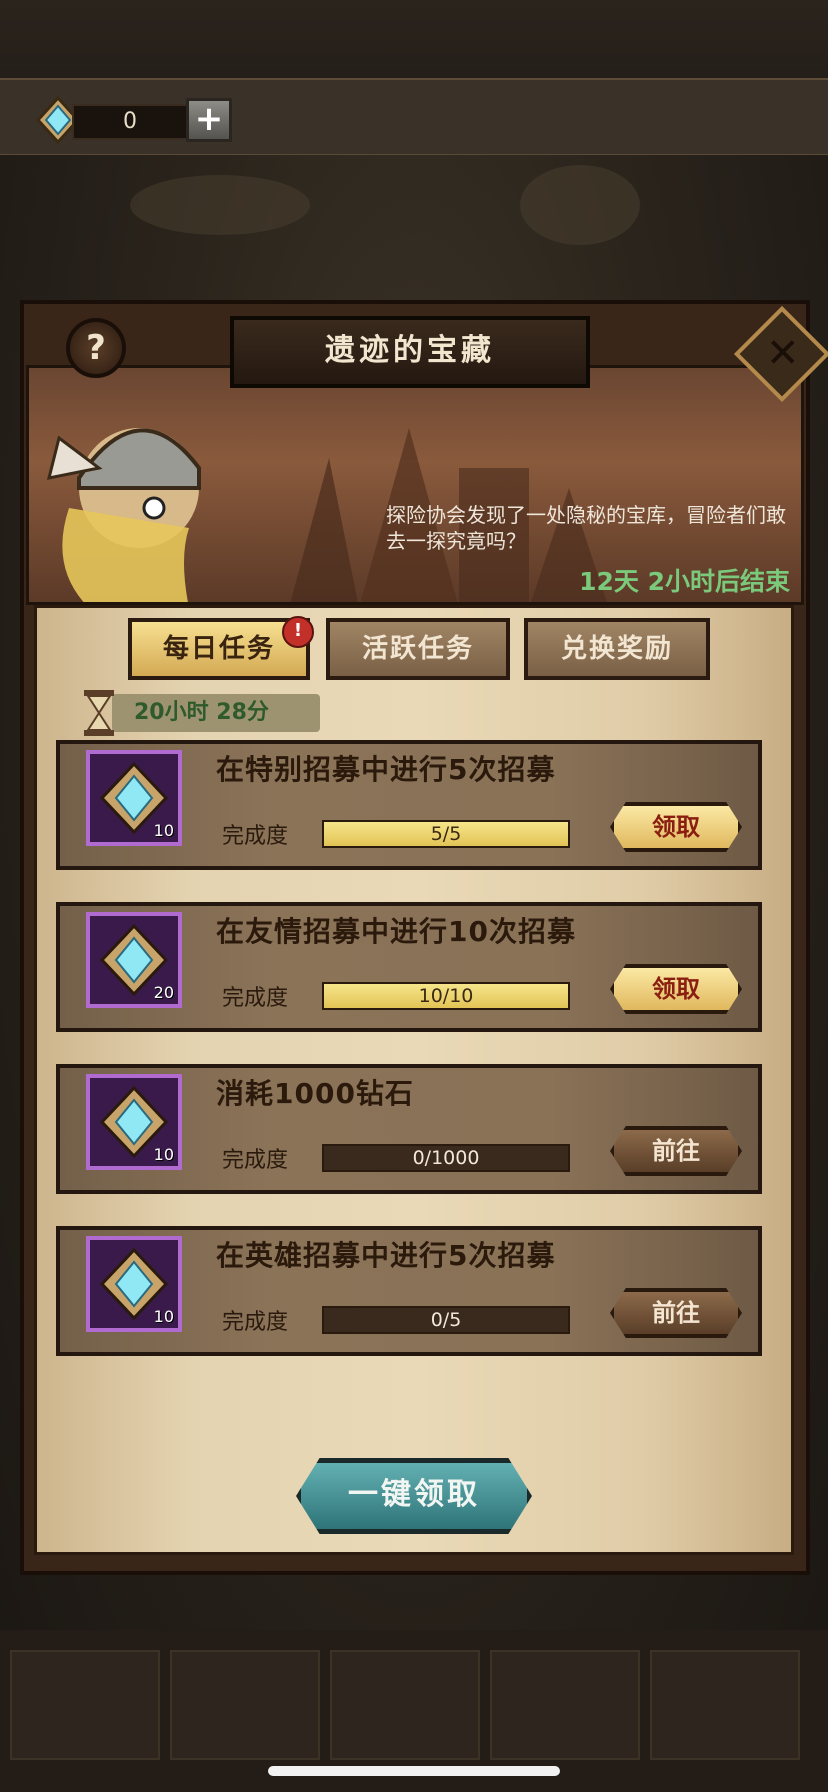  I want to click on tab-exchange-rewards: 兑换奖励, so click(617, 649).